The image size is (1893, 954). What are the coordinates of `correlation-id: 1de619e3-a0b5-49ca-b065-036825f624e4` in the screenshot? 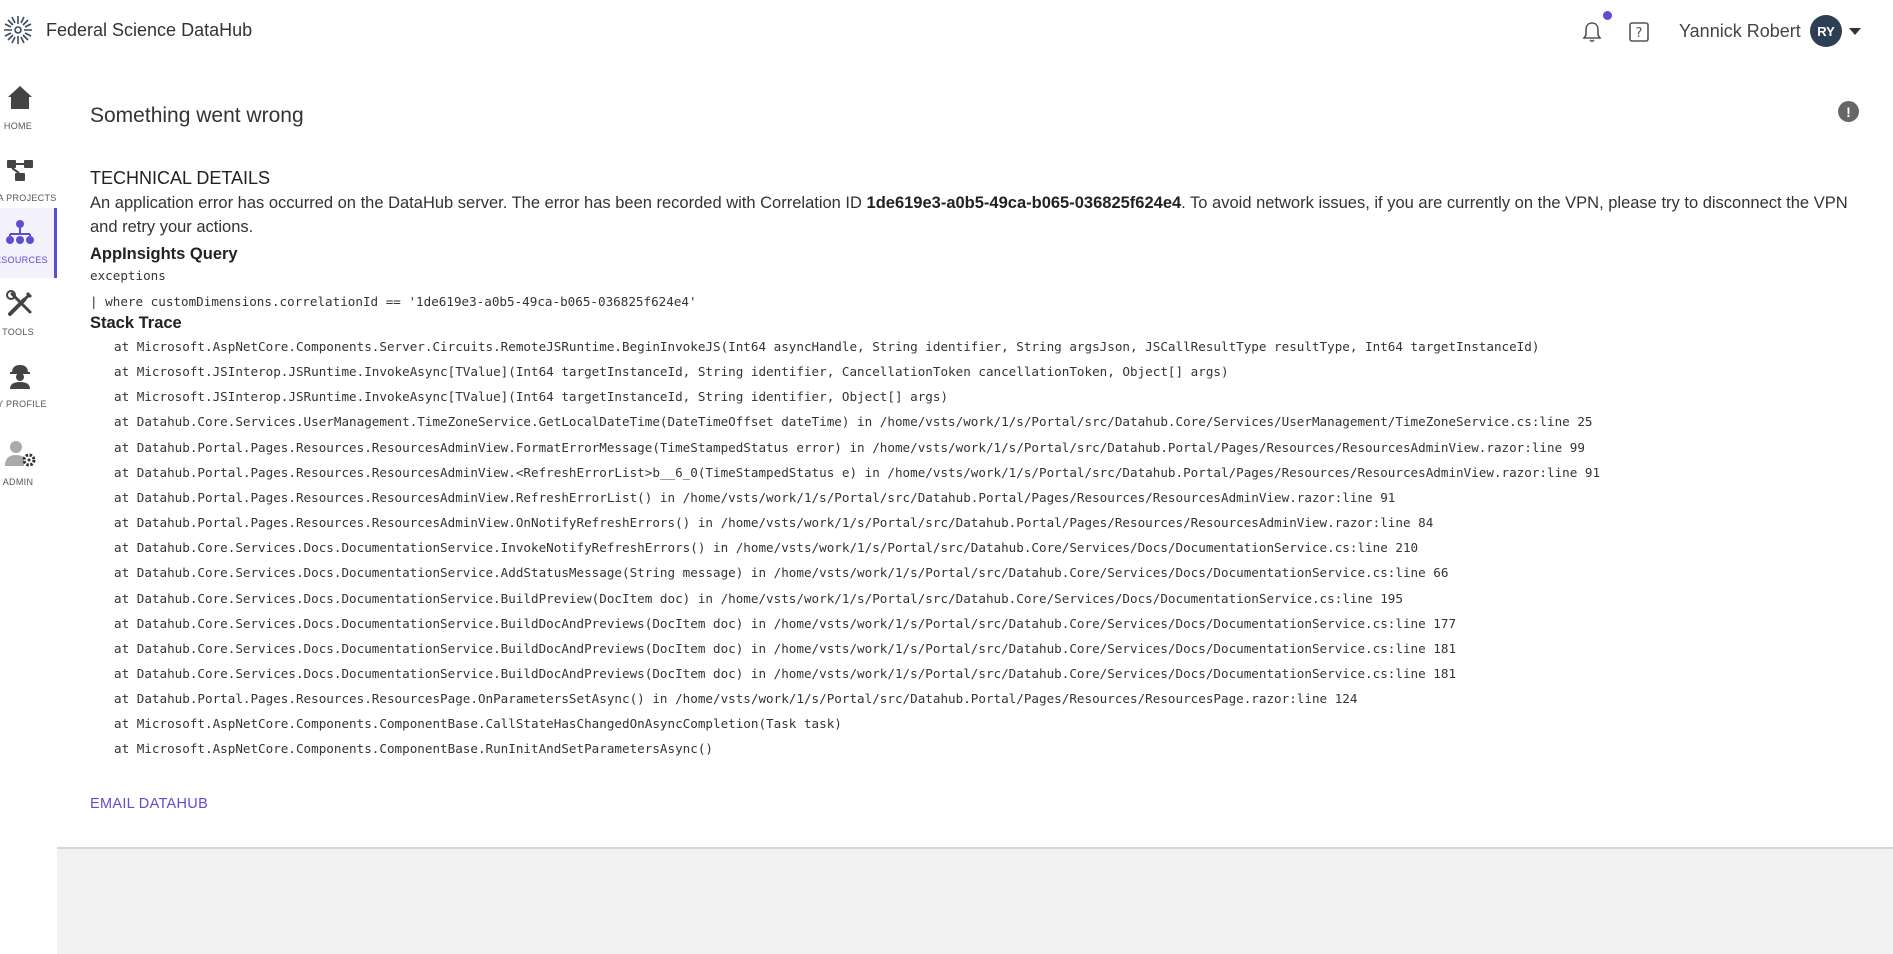 It's located at (1024, 203).